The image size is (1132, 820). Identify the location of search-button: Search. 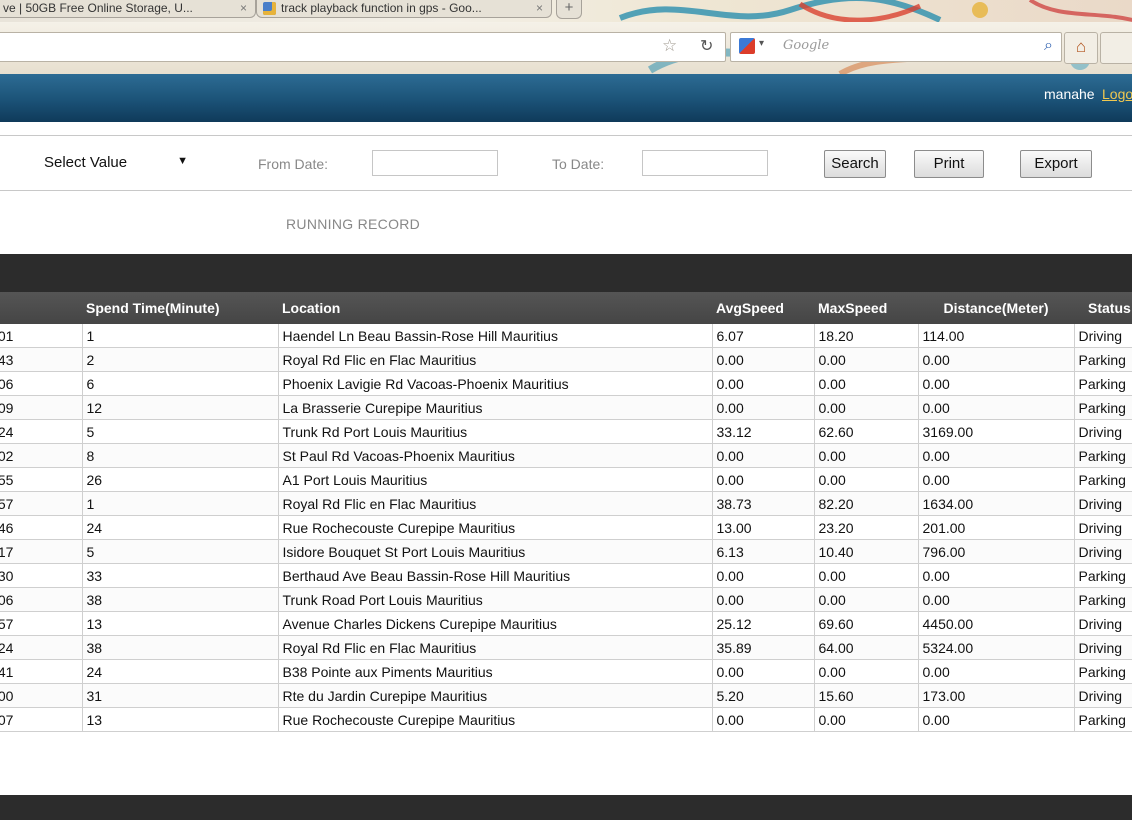
(855, 164).